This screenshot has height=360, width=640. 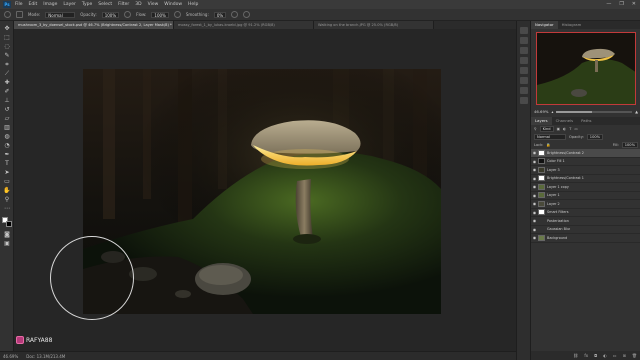 What do you see at coordinates (544, 25) in the screenshot?
I see `tab-navigator: Navigator` at bounding box center [544, 25].